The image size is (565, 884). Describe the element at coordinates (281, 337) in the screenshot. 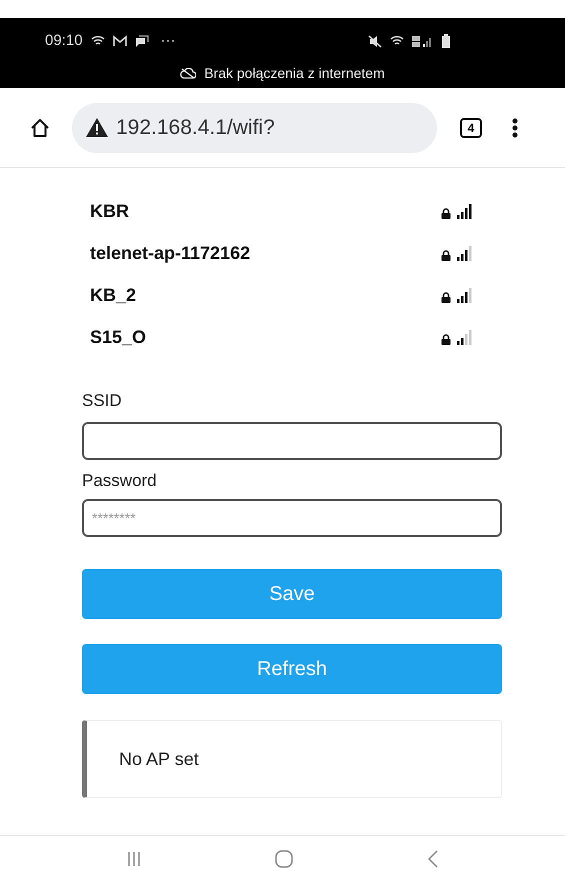

I see `network-item: S15_O` at that location.